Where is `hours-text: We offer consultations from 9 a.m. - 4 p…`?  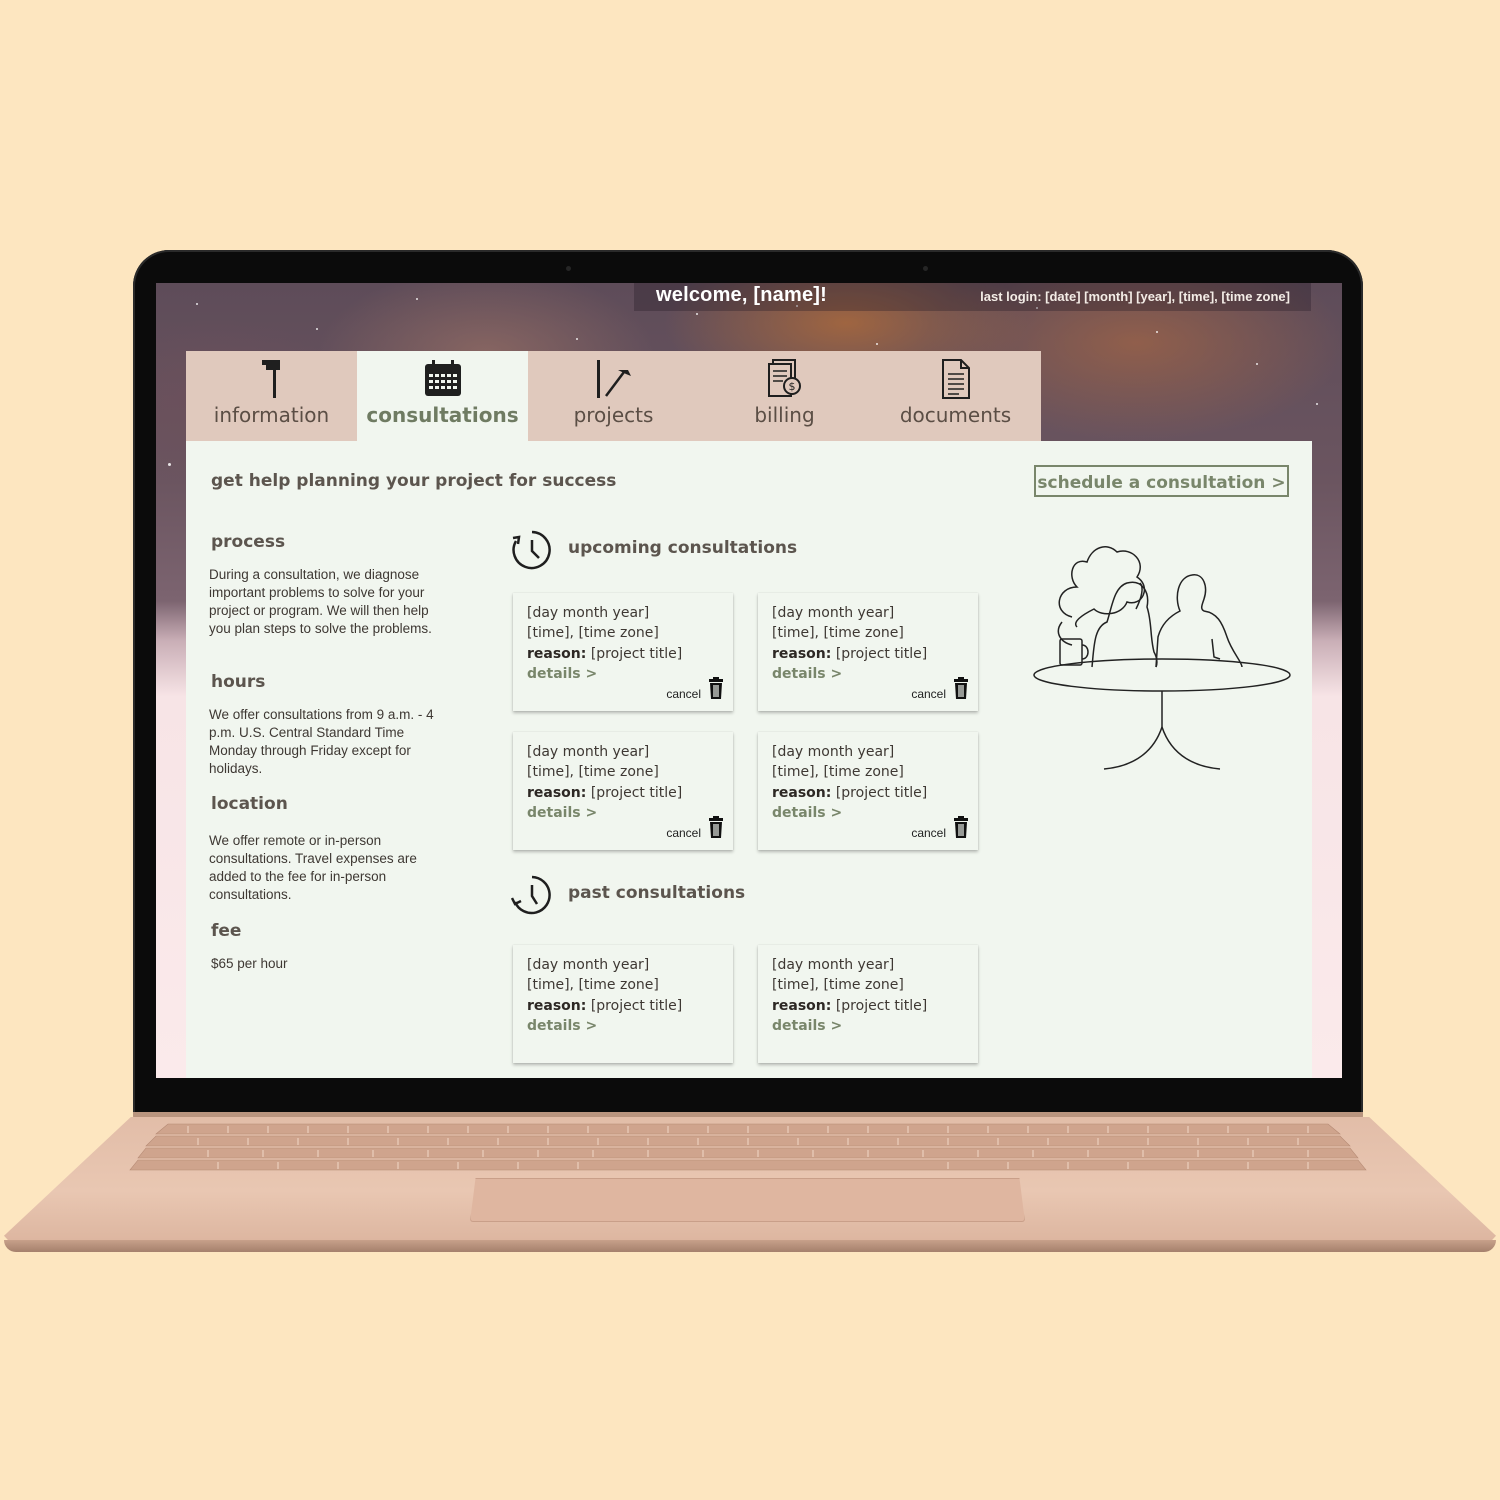 hours-text: We offer consultations from 9 a.m. - 4 p… is located at coordinates (321, 741).